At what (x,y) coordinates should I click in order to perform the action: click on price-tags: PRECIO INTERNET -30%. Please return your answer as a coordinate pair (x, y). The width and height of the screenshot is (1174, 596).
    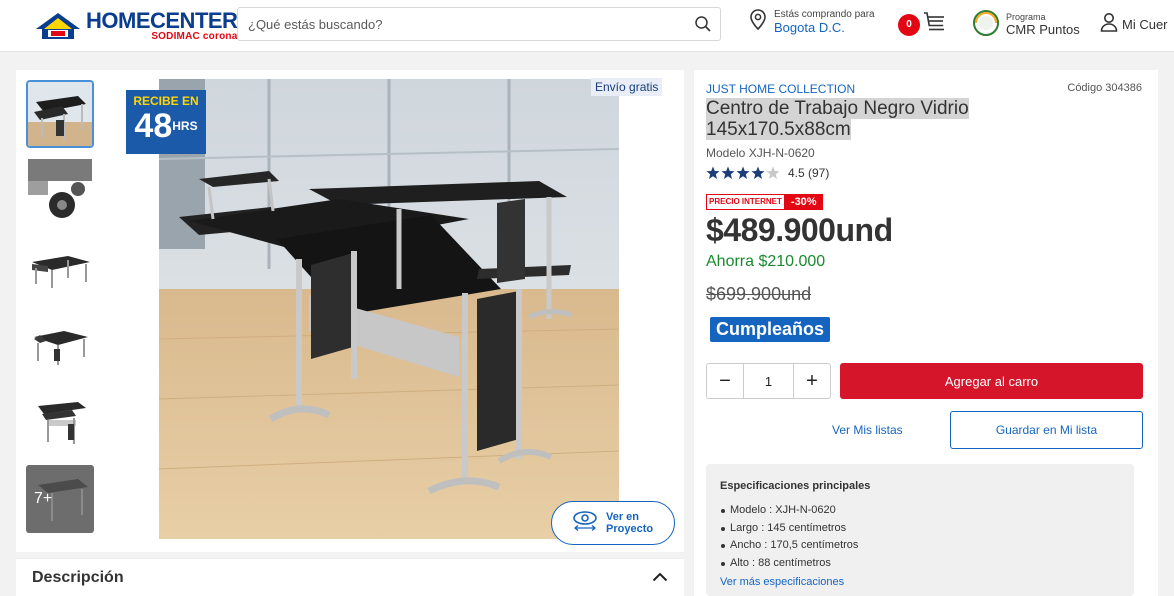
    Looking at the image, I should click on (764, 202).